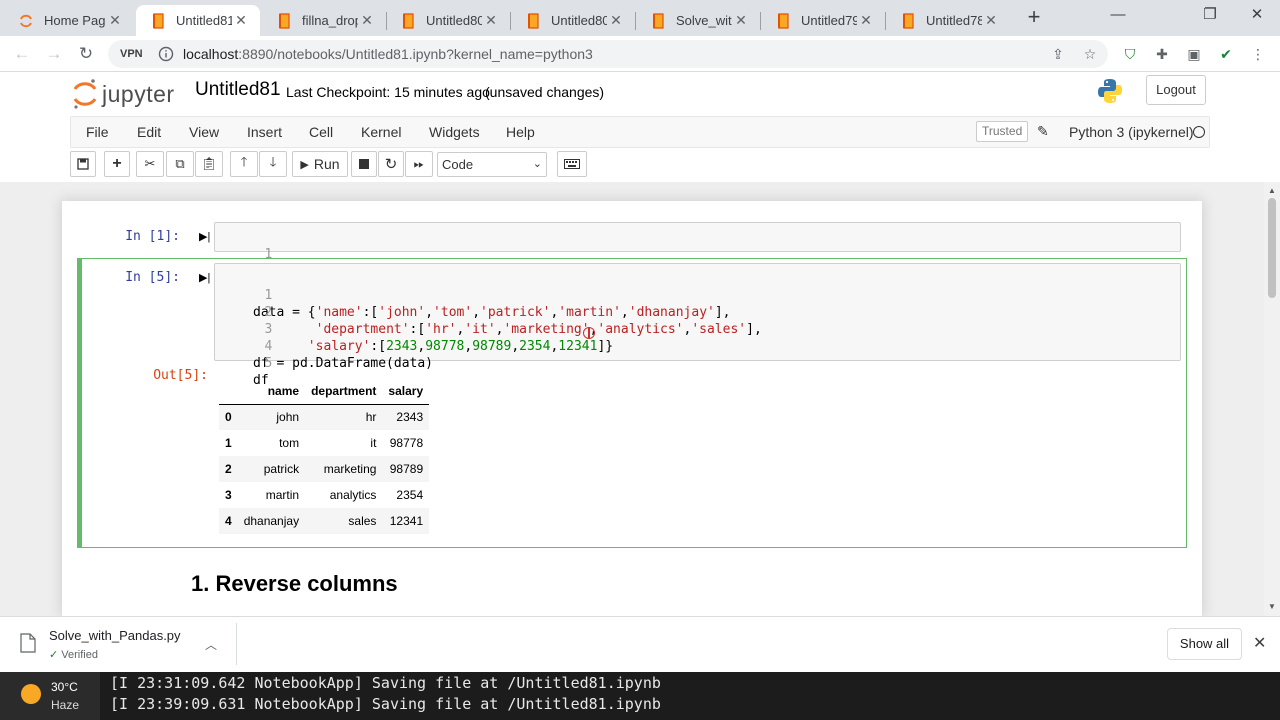 This screenshot has height=720, width=1280. What do you see at coordinates (1034, 18) in the screenshot?
I see `new-tab-icon: +` at bounding box center [1034, 18].